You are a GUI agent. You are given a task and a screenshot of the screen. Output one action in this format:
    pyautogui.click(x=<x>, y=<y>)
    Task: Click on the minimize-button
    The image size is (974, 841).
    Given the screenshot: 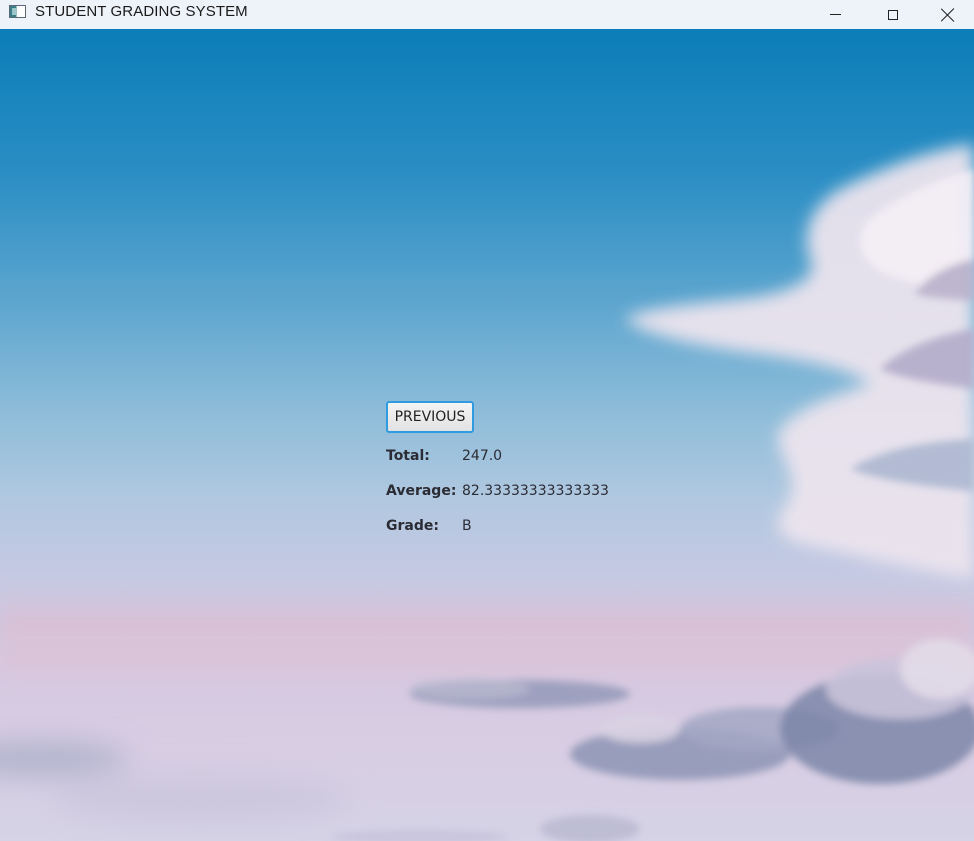 What is the action you would take?
    pyautogui.click(x=835, y=14)
    